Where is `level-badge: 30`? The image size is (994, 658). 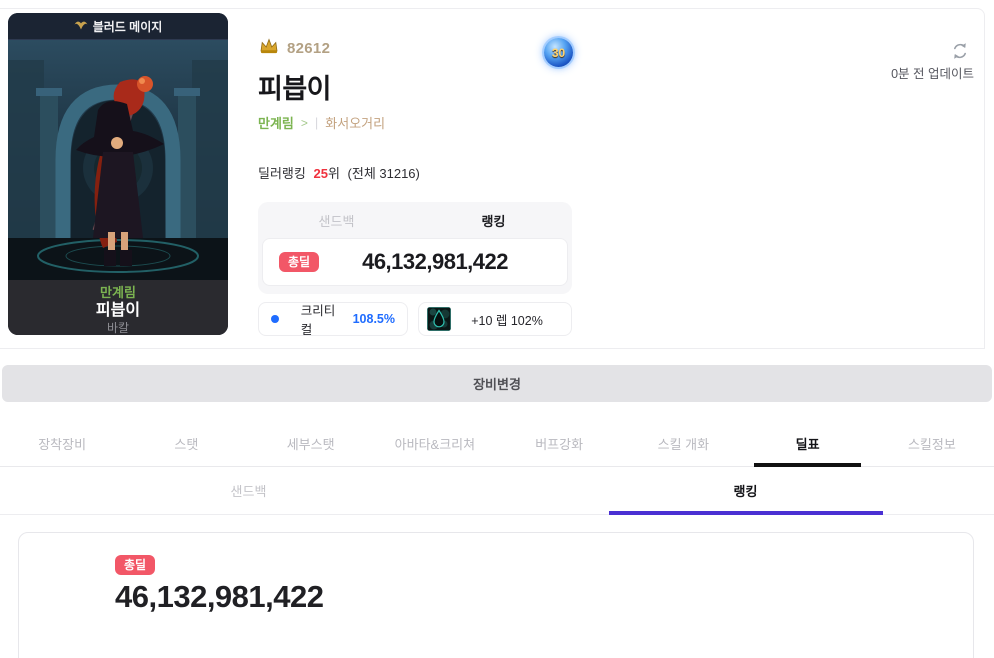 level-badge: 30 is located at coordinates (558, 52).